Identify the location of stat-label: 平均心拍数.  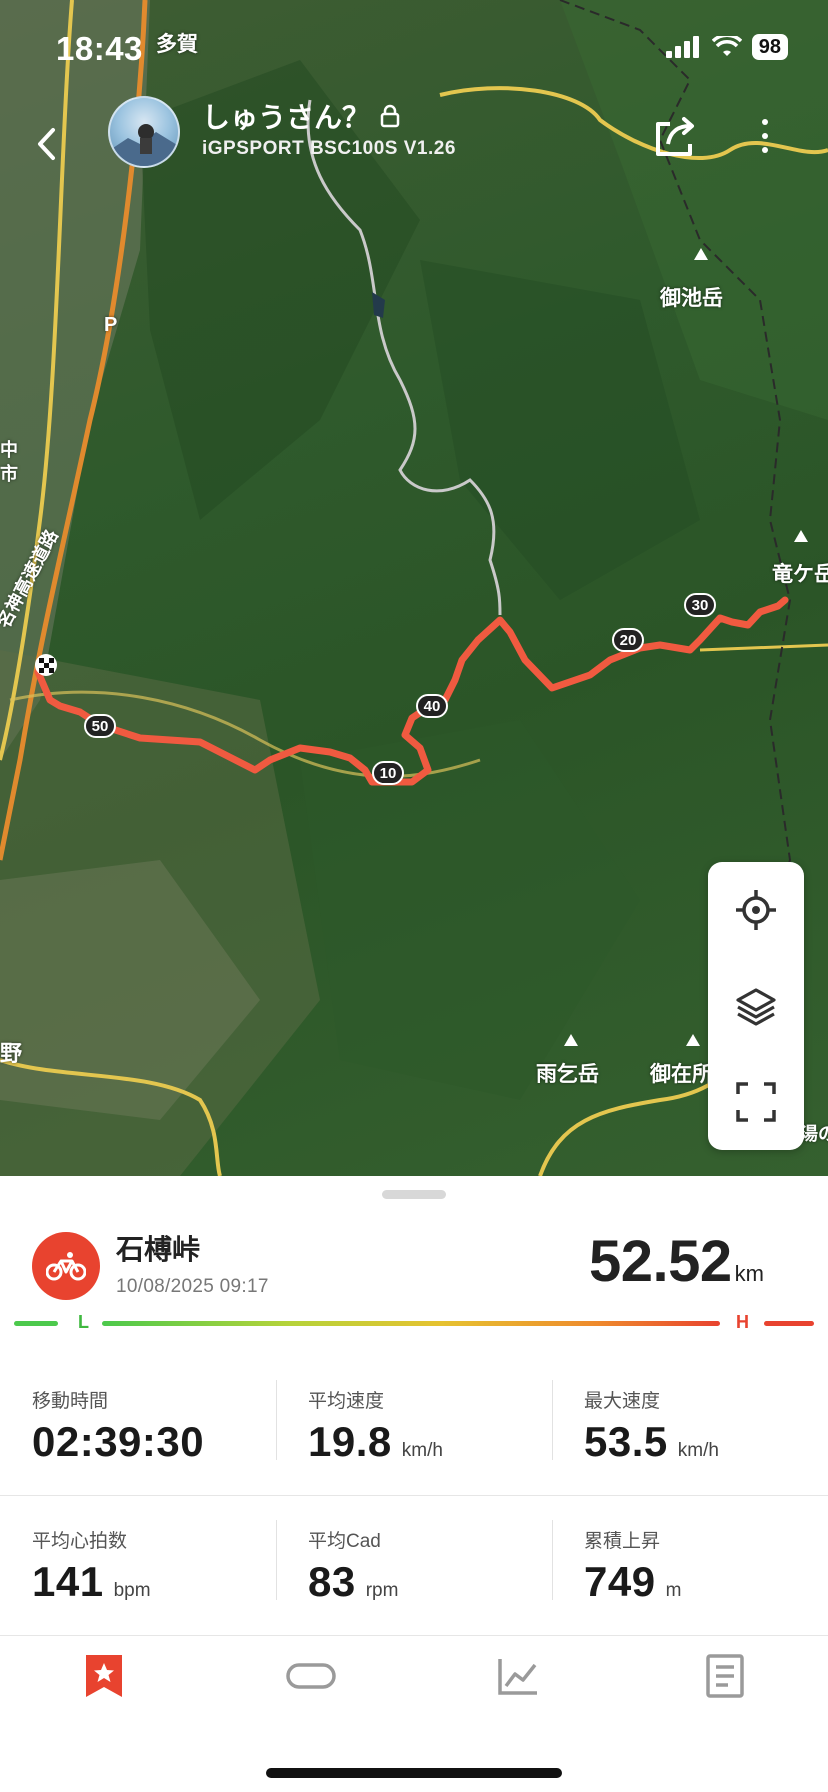
(80, 1541).